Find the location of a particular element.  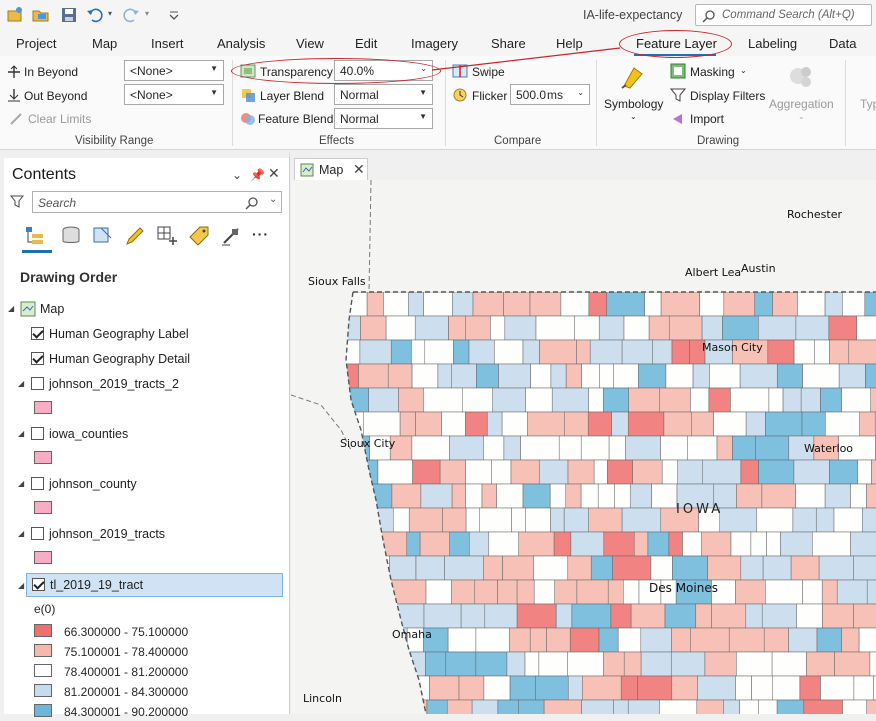

customize-toolbar-icon is located at coordinates (174, 15).